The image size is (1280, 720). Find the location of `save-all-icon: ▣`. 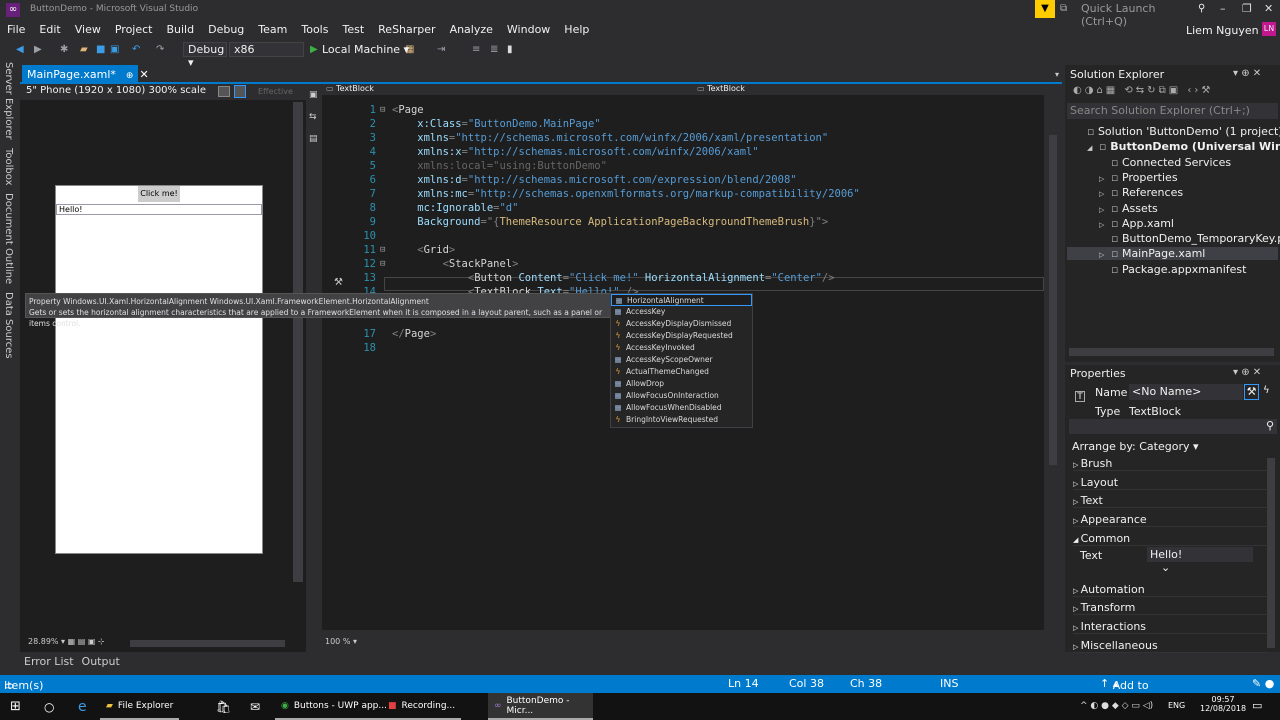

save-all-icon: ▣ is located at coordinates (114, 49).